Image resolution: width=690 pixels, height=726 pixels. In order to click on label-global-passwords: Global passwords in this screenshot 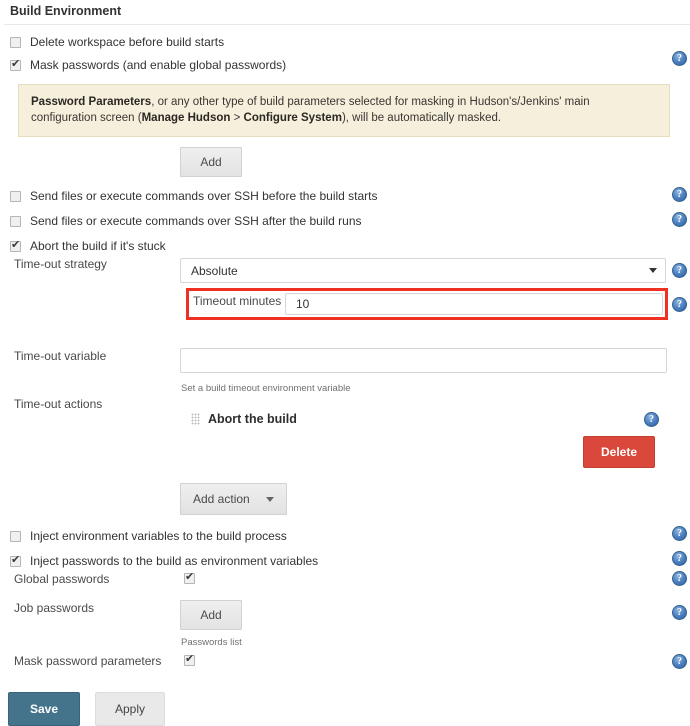, I will do `click(62, 579)`.